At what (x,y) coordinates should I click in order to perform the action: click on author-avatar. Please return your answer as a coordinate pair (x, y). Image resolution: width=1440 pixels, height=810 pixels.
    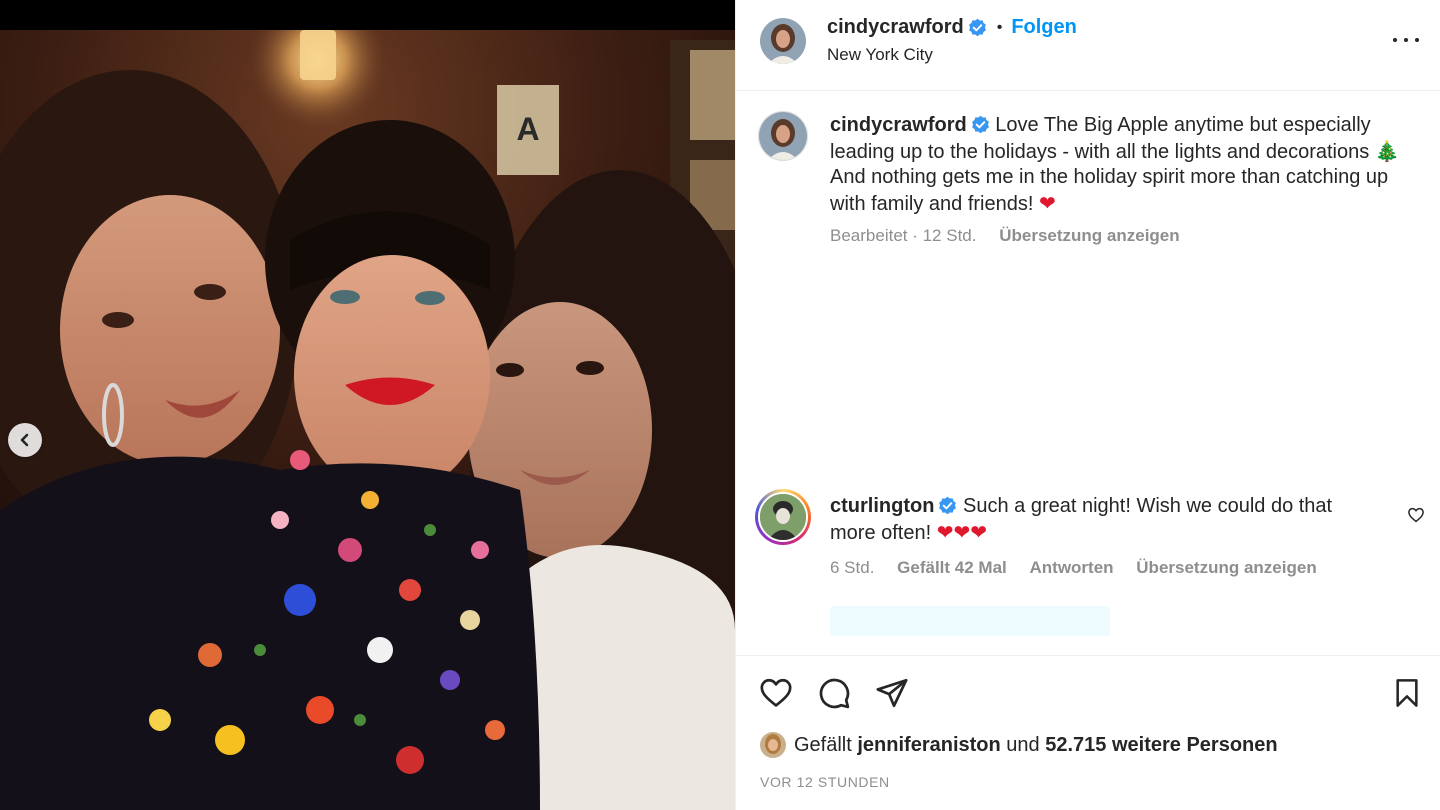
    Looking at the image, I should click on (783, 41).